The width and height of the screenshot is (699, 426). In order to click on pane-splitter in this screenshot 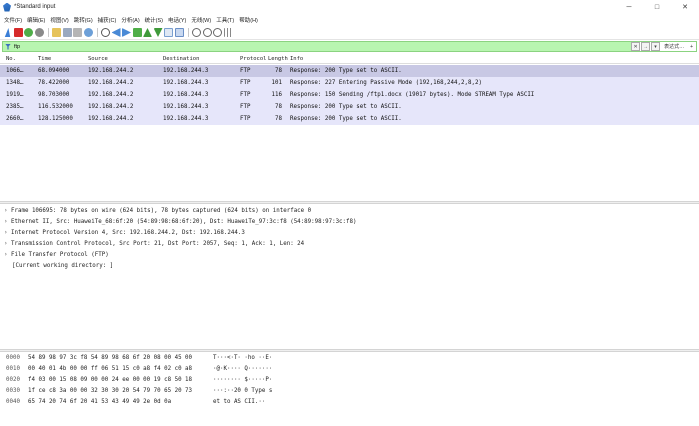, I will do `click(349, 202)`.